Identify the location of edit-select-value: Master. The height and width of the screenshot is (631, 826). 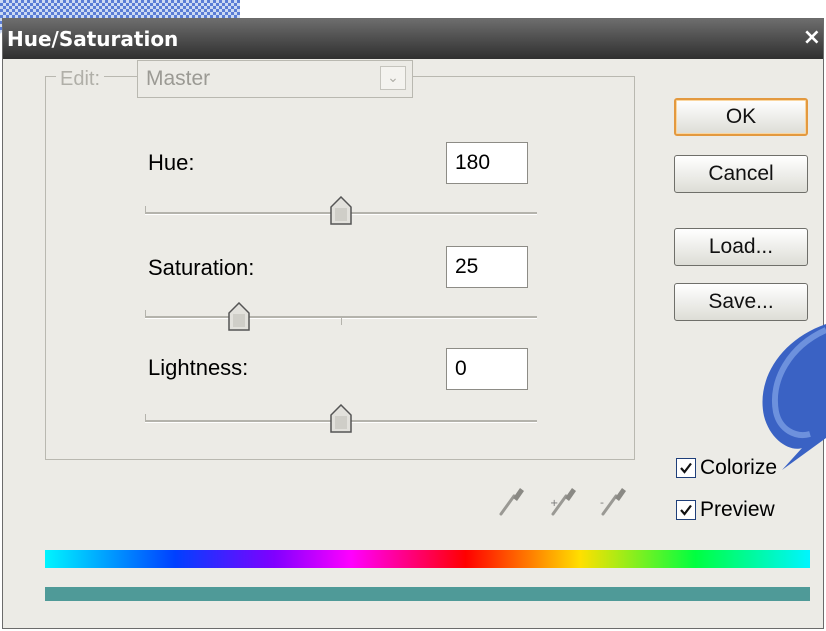
(178, 78).